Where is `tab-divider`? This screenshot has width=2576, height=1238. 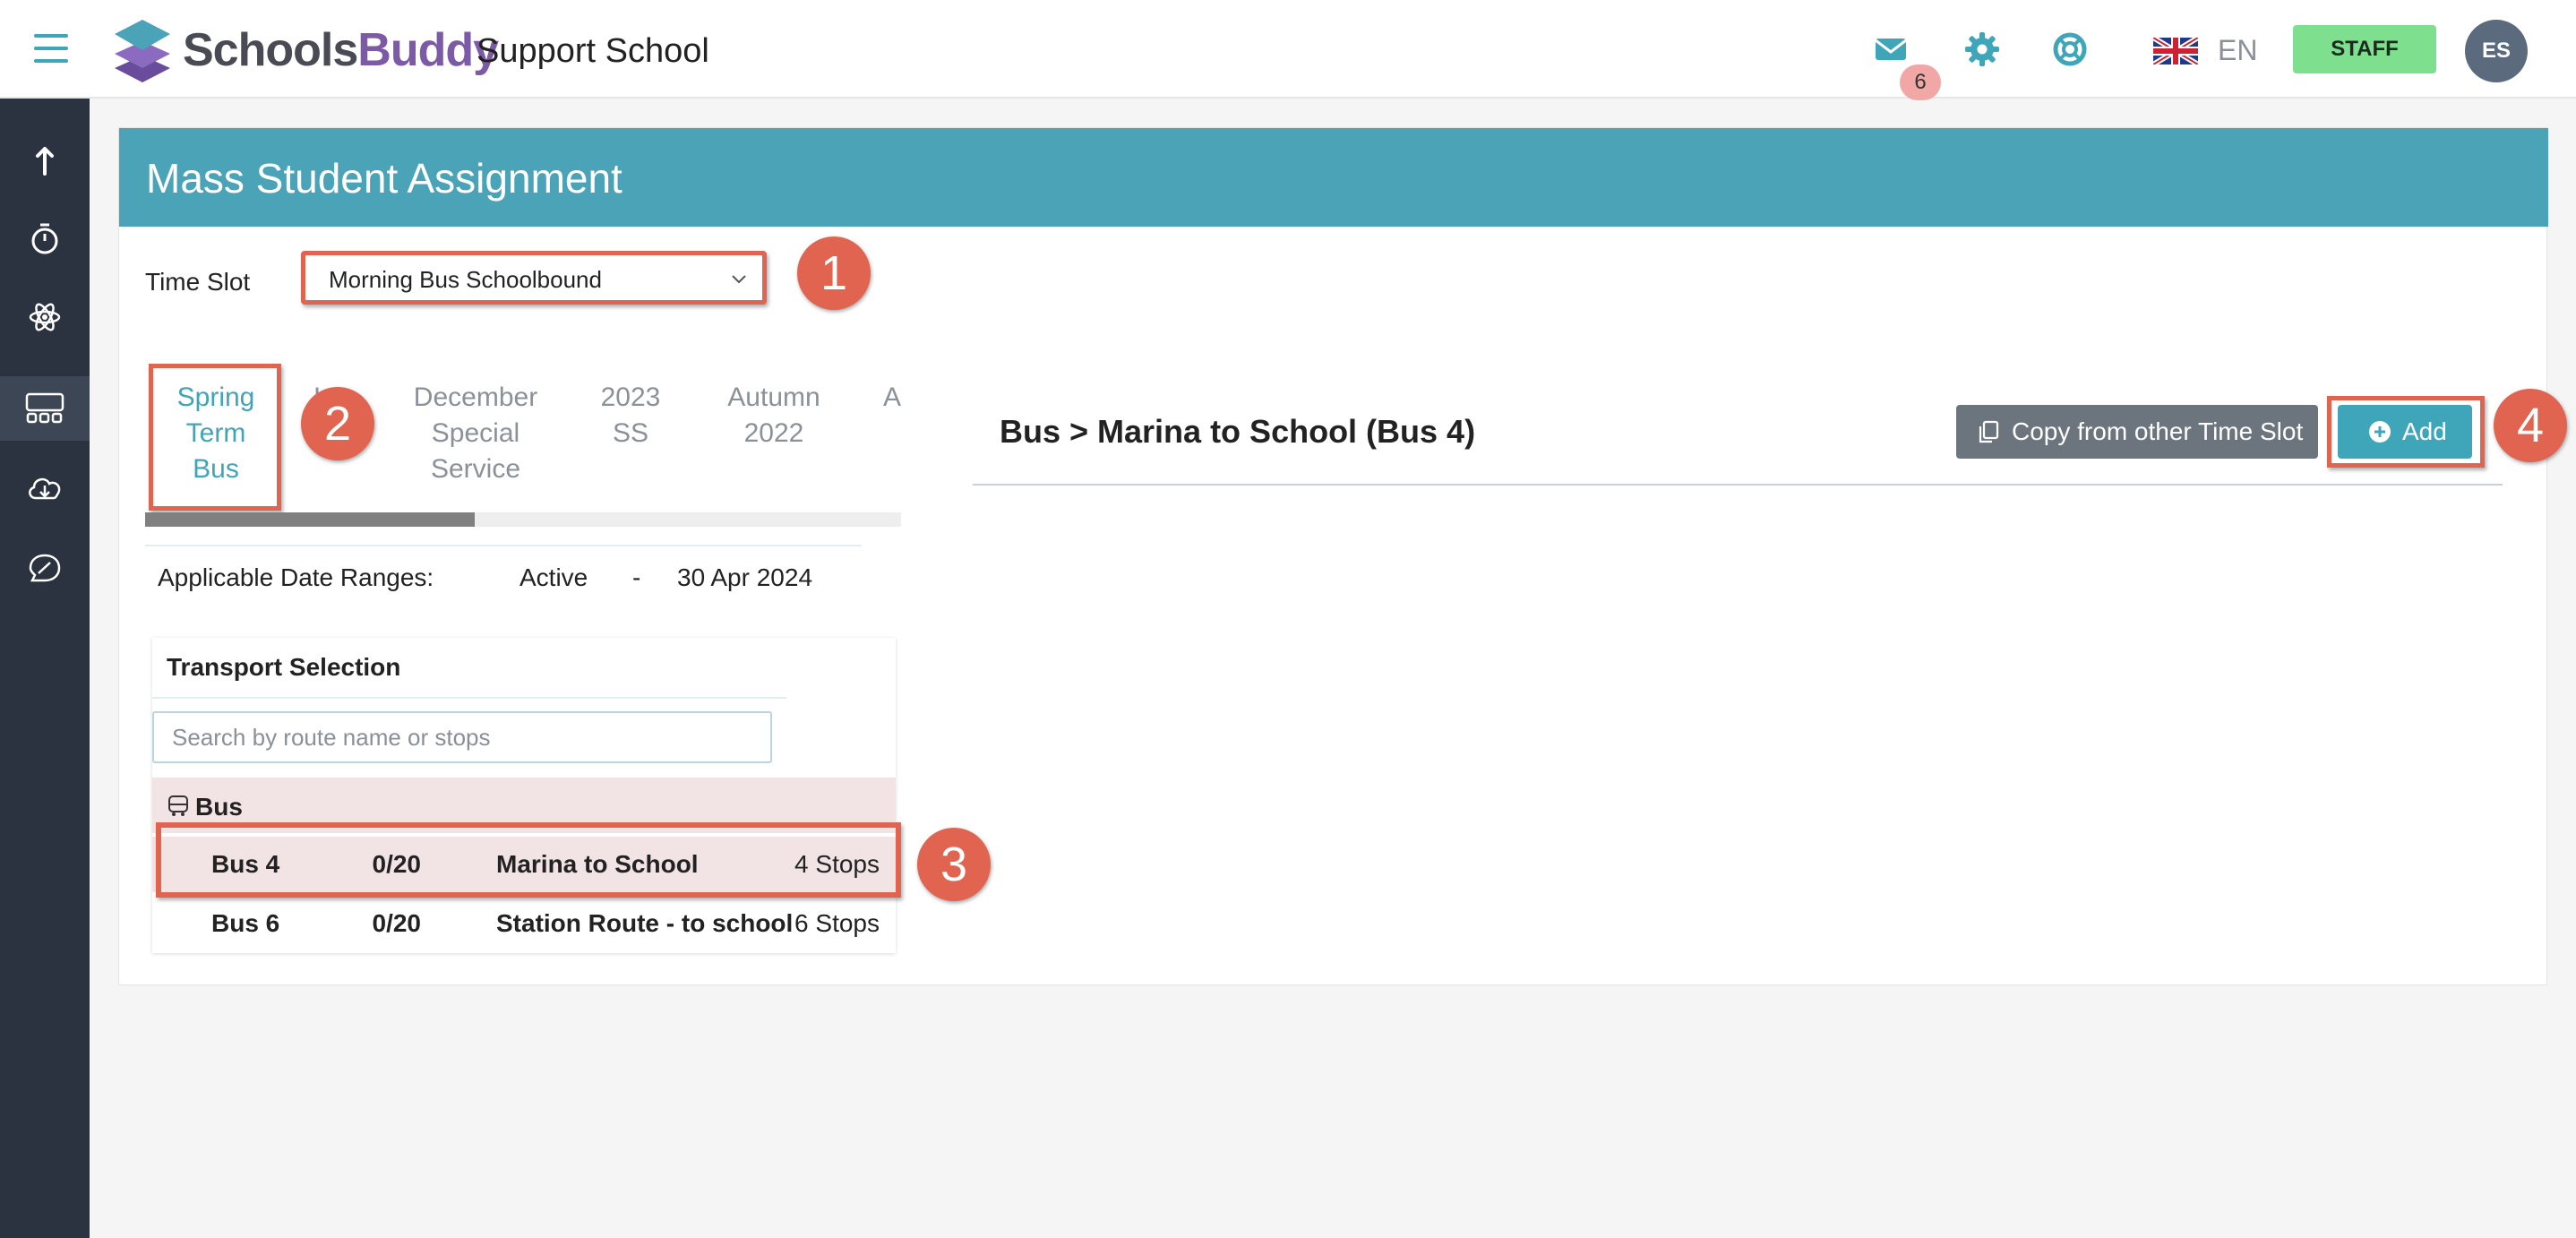 tab-divider is located at coordinates (503, 545).